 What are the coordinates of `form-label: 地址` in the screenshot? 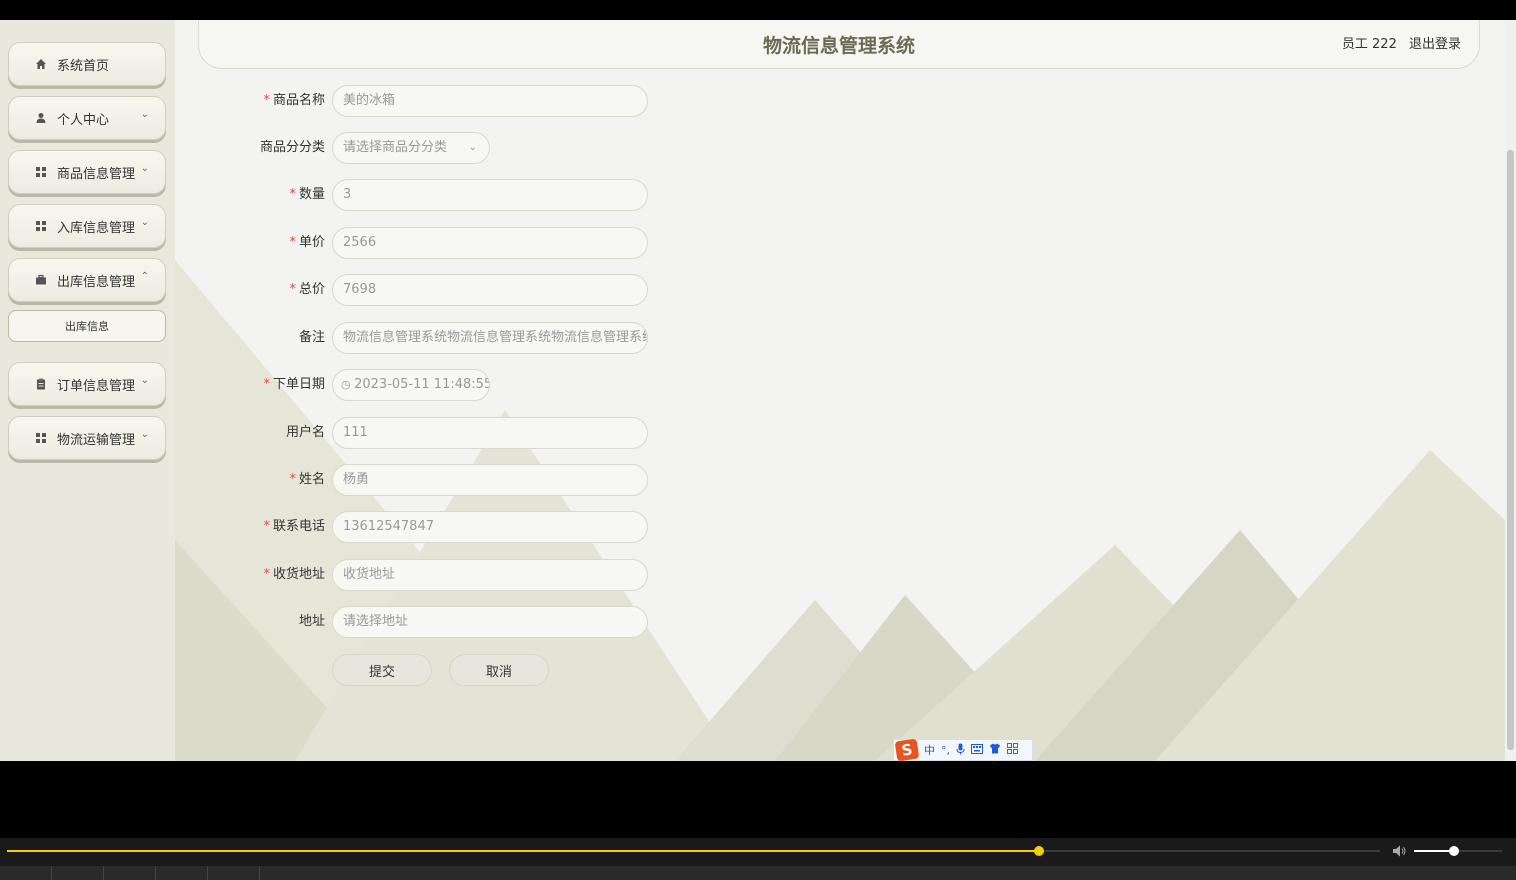 It's located at (250, 622).